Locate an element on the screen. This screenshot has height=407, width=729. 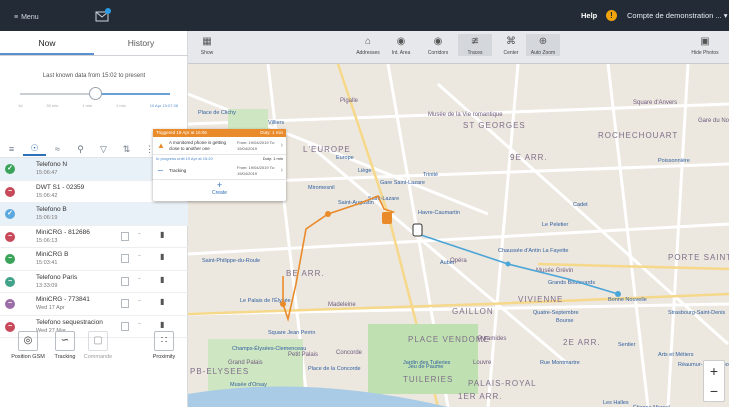
position-gsm-button: ◎ Position GSM is located at coordinates (28, 345).